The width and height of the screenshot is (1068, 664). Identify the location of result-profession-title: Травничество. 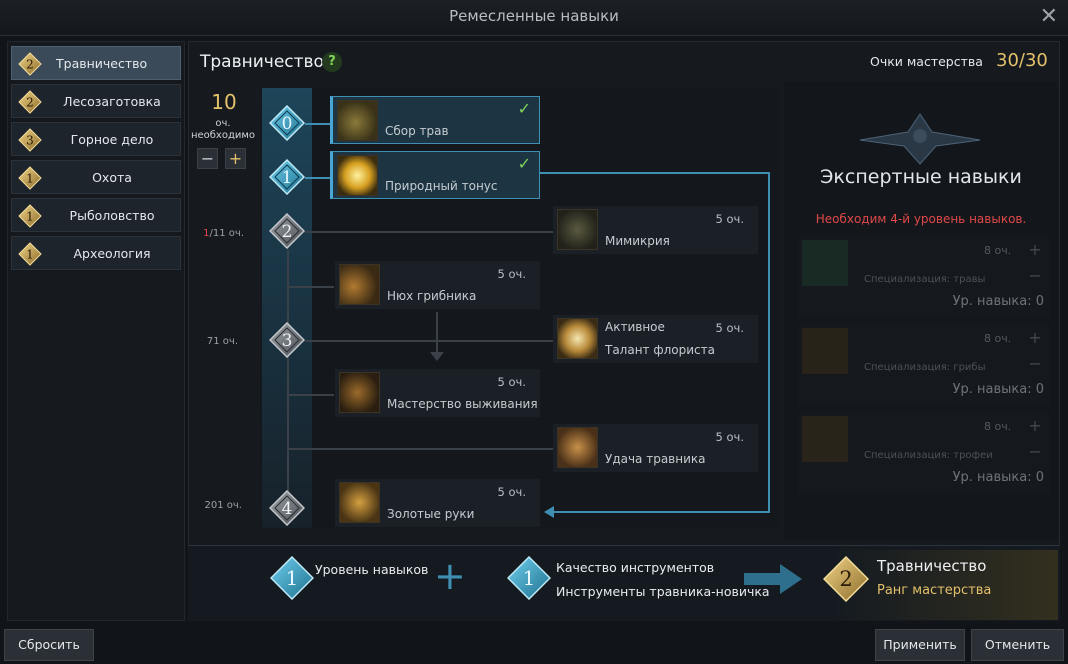
(932, 566).